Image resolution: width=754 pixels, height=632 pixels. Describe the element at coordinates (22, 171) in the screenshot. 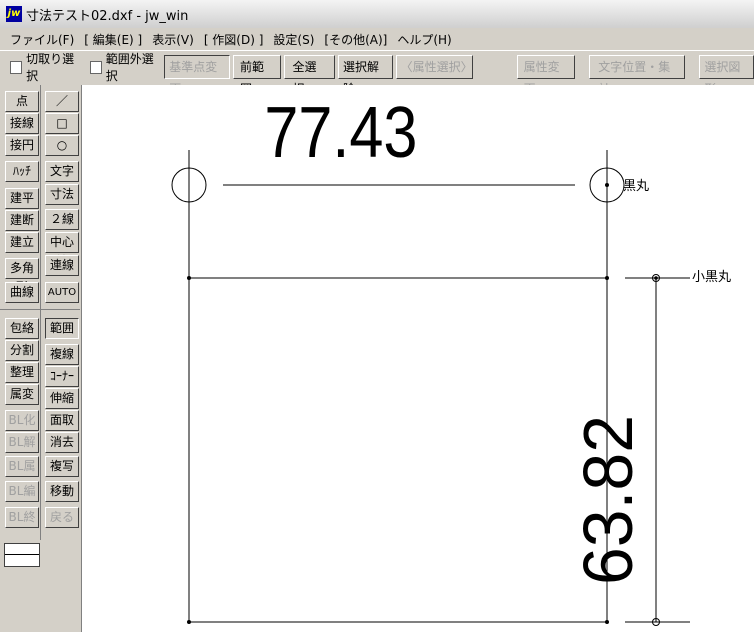

I see `tool-button: ﾊｯﾁ` at that location.